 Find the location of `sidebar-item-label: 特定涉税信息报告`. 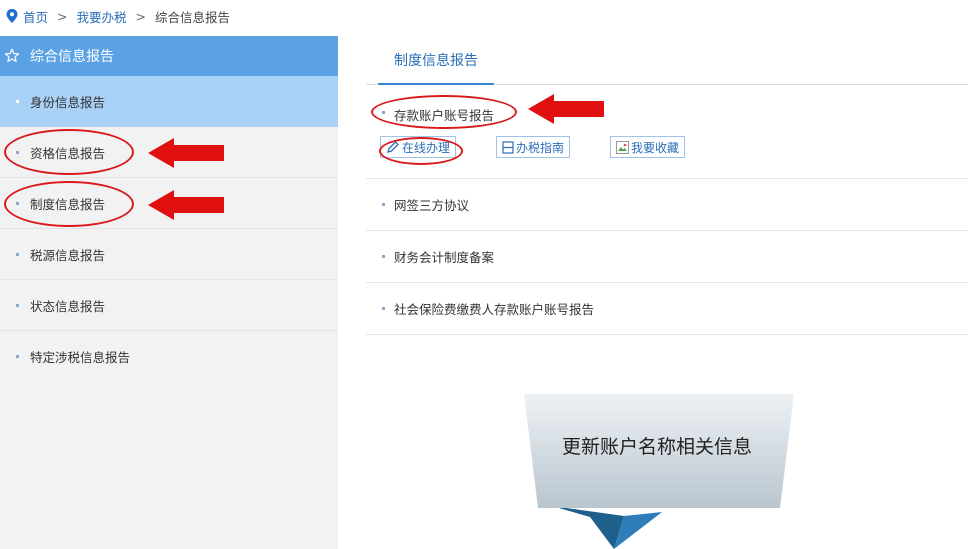

sidebar-item-label: 特定涉税信息报告 is located at coordinates (80, 357).